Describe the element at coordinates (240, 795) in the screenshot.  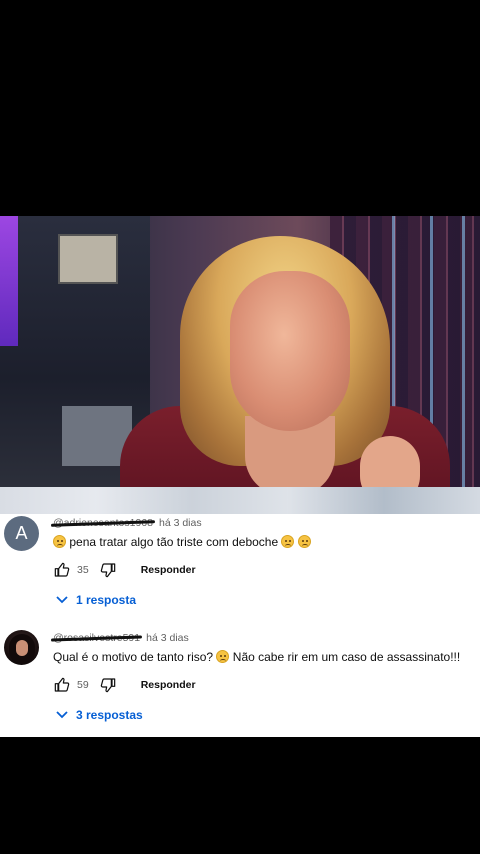
I see `bottom-black-bar` at that location.